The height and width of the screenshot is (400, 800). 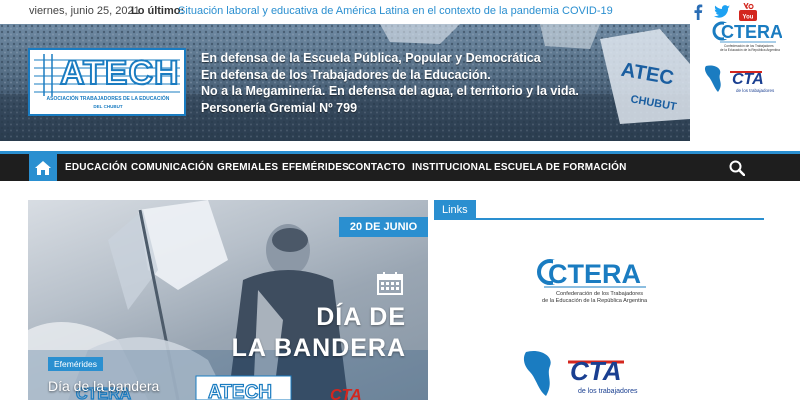 I want to click on footer-logo-cta: CTA, so click(x=346, y=393).